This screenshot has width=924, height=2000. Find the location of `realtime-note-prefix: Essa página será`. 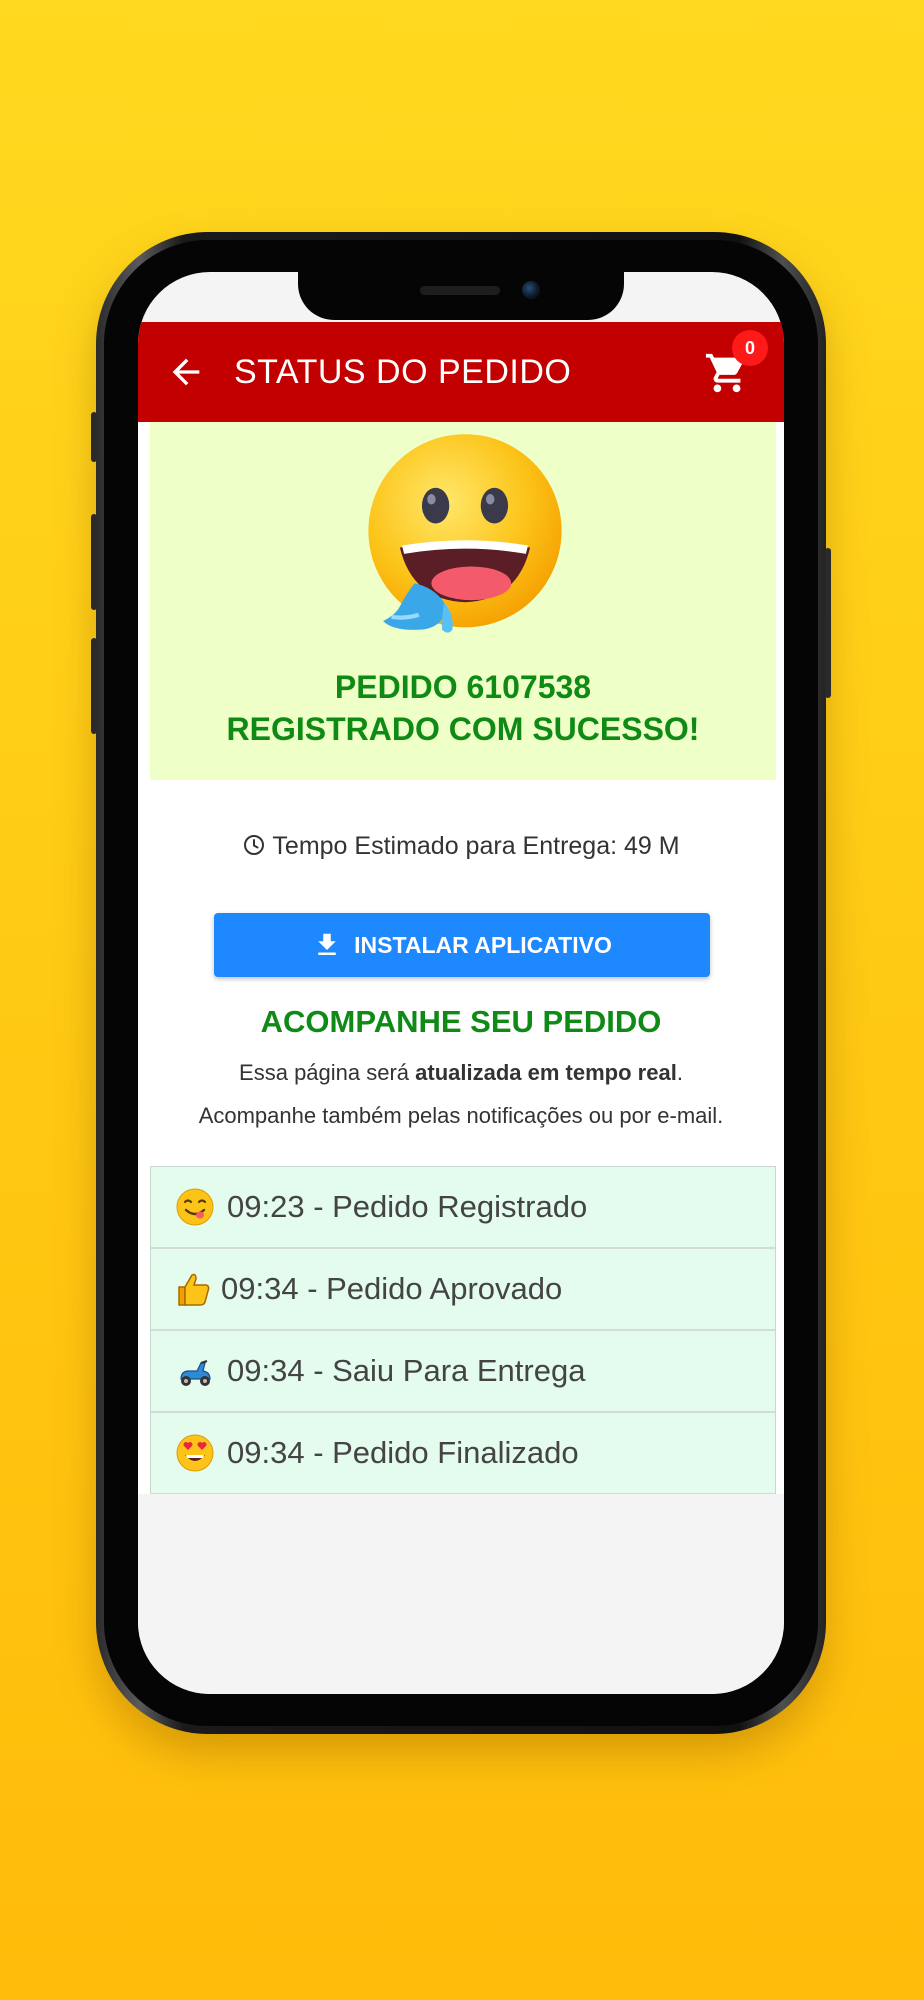

realtime-note-prefix: Essa página será is located at coordinates (327, 1072).